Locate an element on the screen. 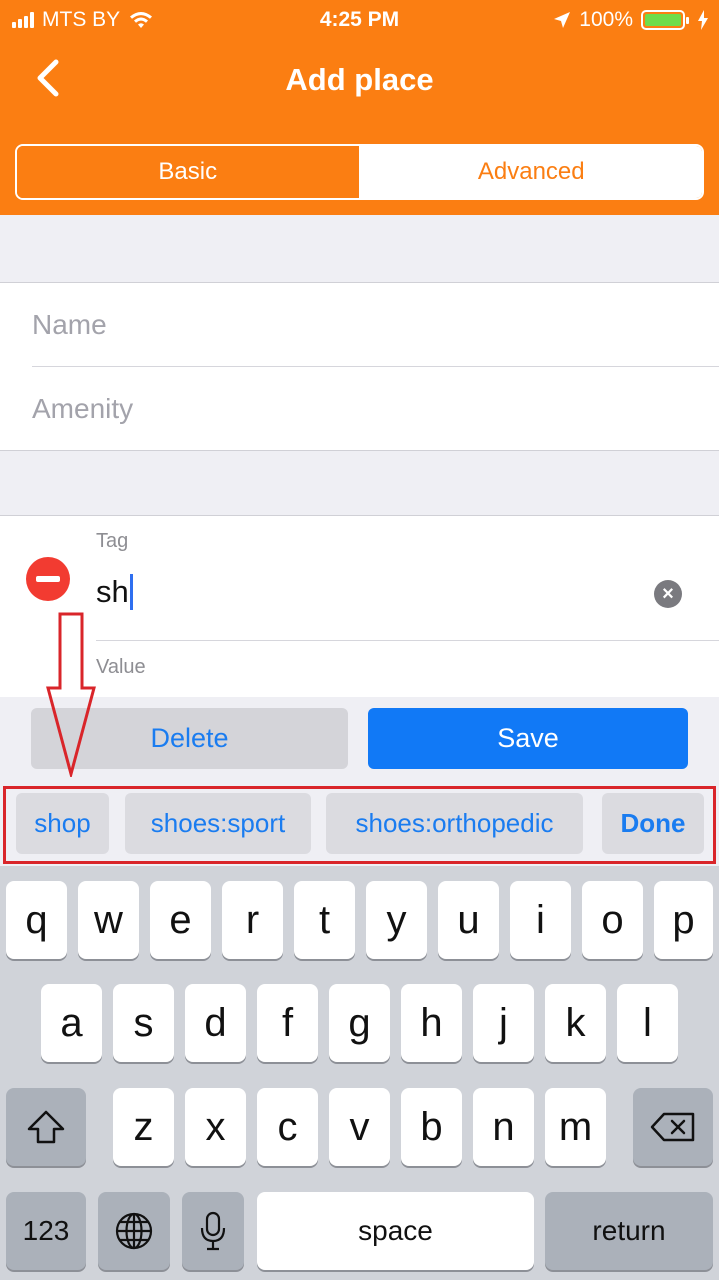  key-c: c is located at coordinates (287, 1127).